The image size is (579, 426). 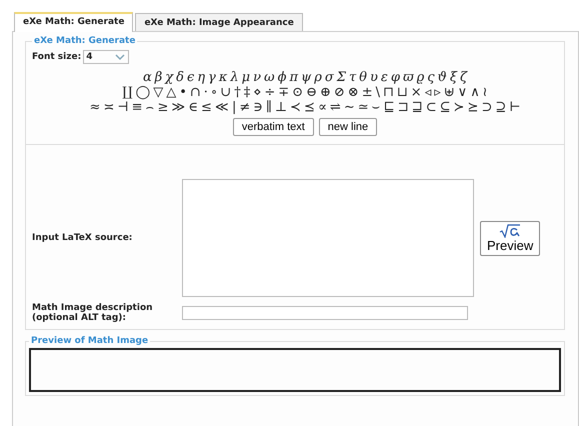 I want to click on symbol-button: ϖ, so click(x=408, y=77).